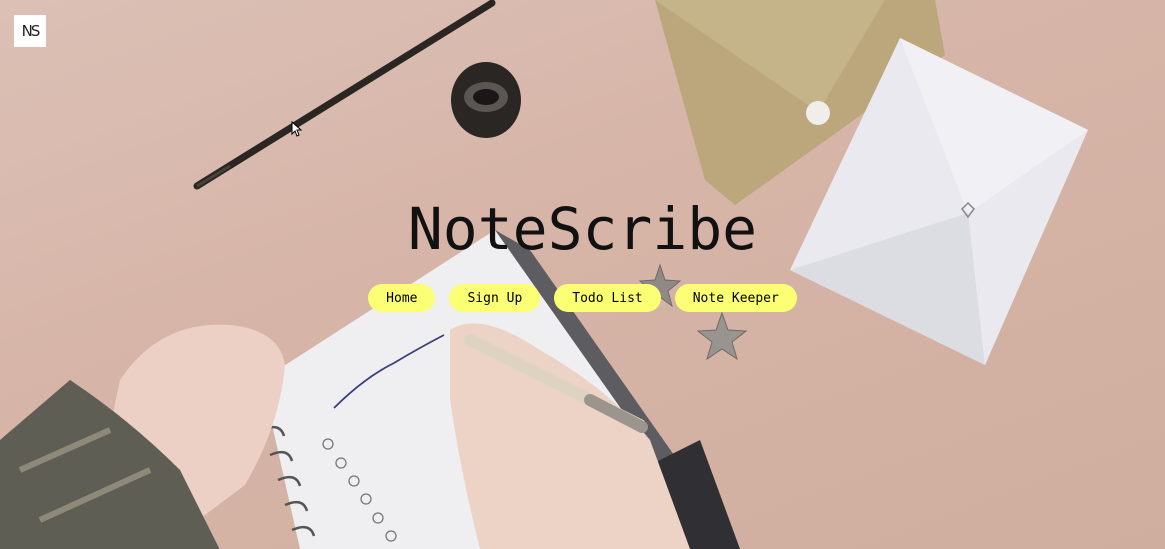 The width and height of the screenshot is (1165, 549). I want to click on main-nav: Home Sign Up Todo List Note Keeper, so click(582, 298).